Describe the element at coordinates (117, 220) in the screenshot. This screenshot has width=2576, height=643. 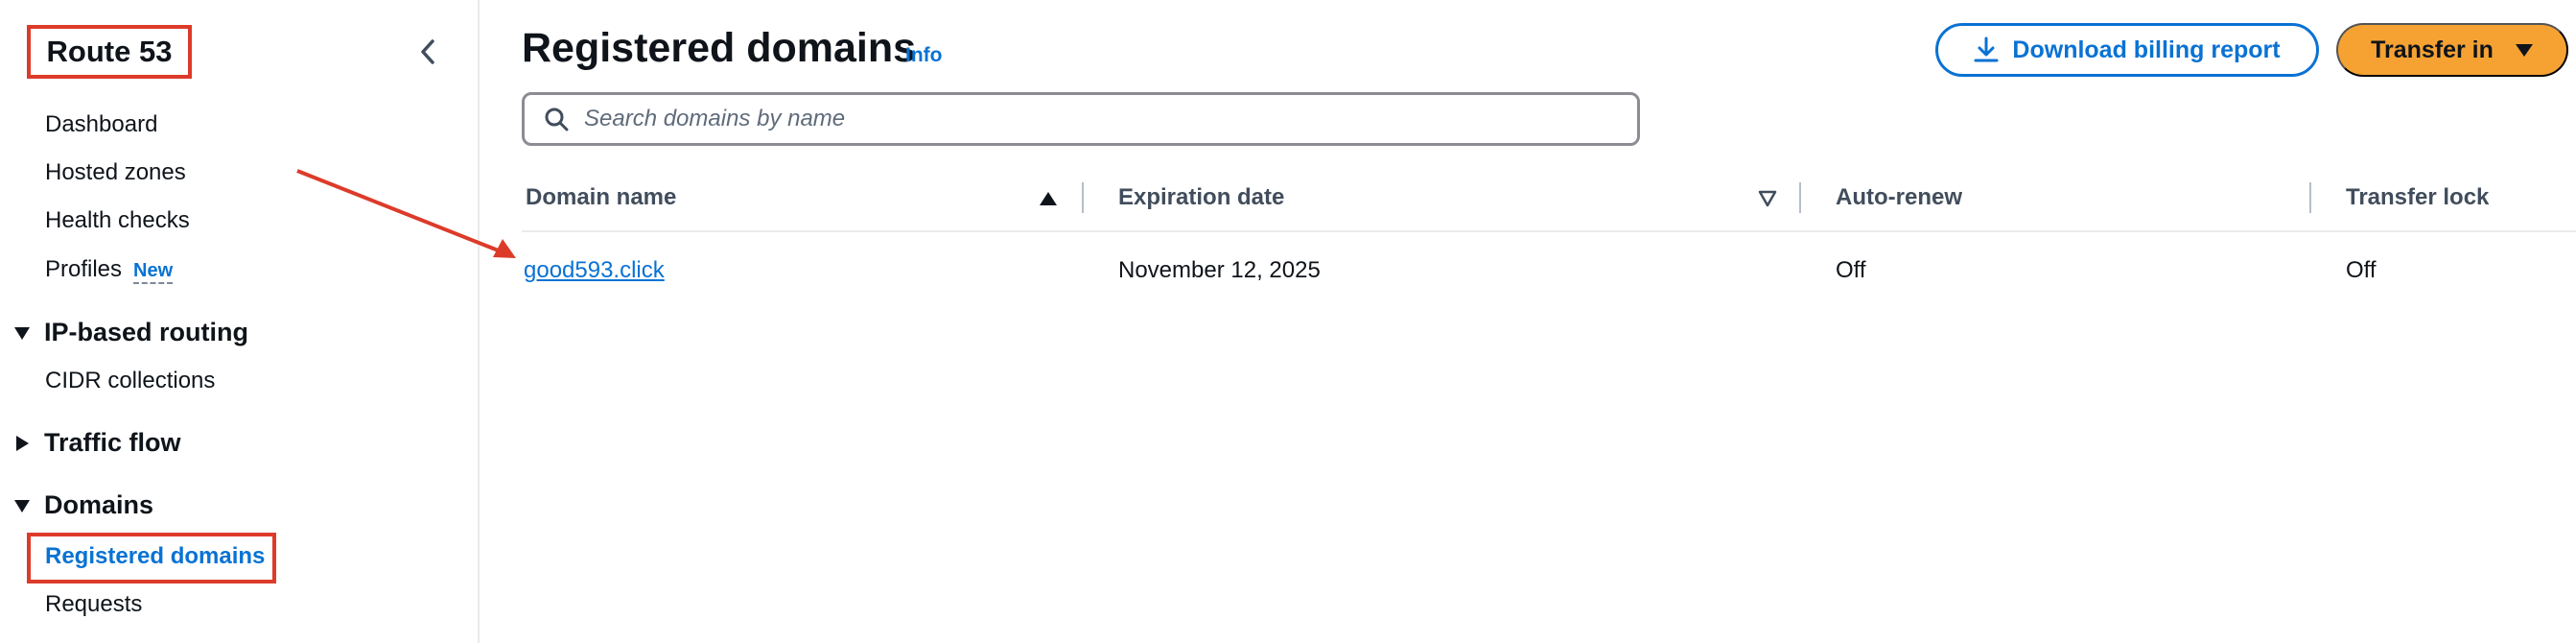
I see `sidebar-item-health-checks: Health checks` at that location.